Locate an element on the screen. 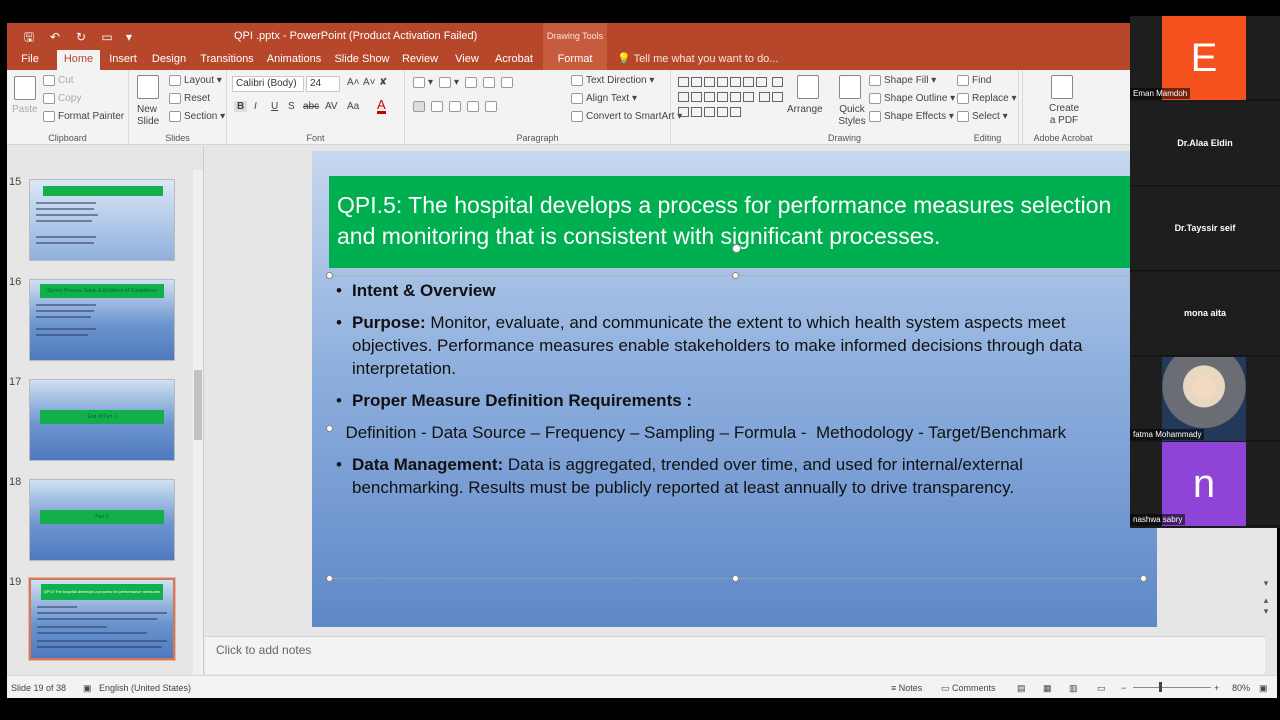 The height and width of the screenshot is (720, 1280). next-slide-icon: ▾ is located at coordinates (1266, 611).